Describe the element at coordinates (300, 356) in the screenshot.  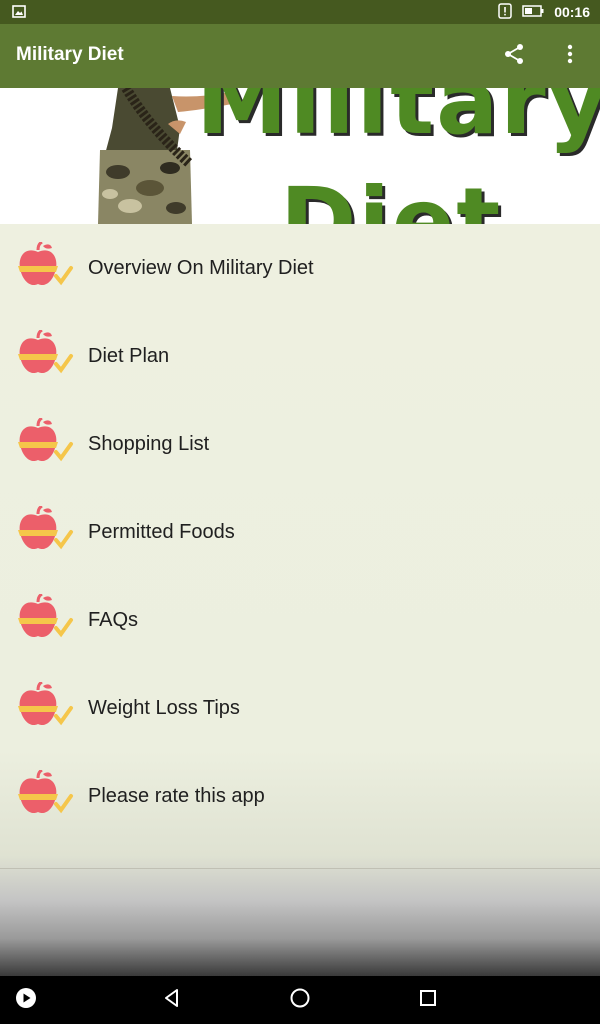
I see `menu-item-diet-plan: Diet Plan` at that location.